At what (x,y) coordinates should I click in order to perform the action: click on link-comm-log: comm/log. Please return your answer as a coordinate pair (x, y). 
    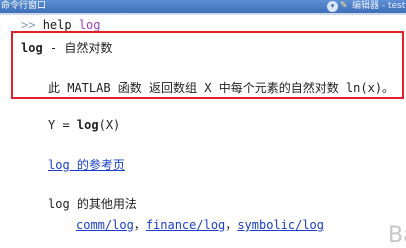
    Looking at the image, I should click on (105, 225).